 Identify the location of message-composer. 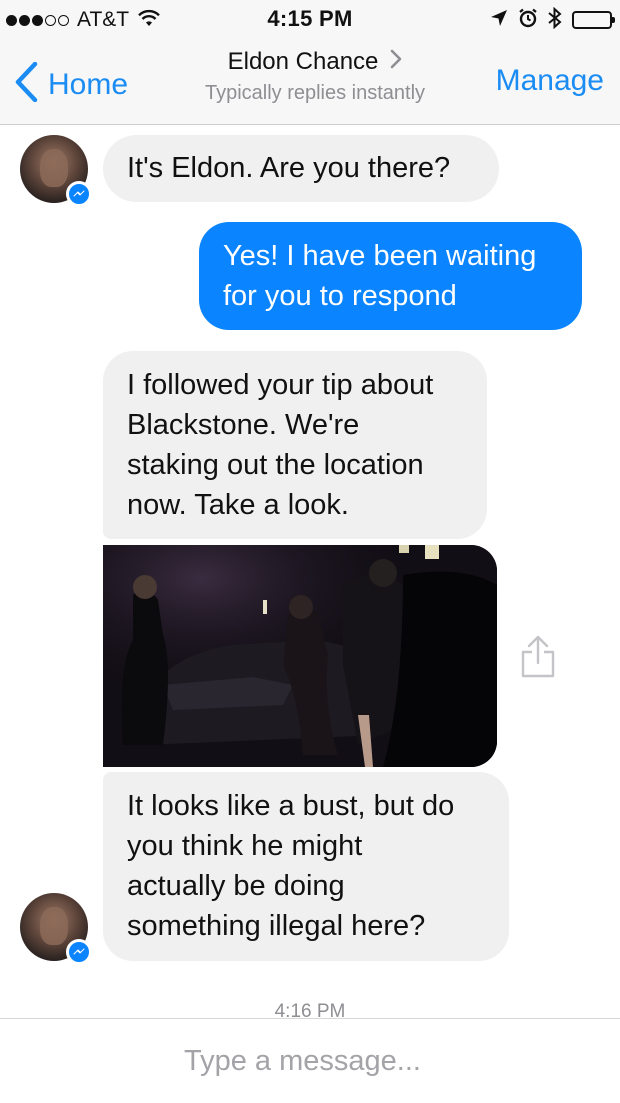
(310, 1060).